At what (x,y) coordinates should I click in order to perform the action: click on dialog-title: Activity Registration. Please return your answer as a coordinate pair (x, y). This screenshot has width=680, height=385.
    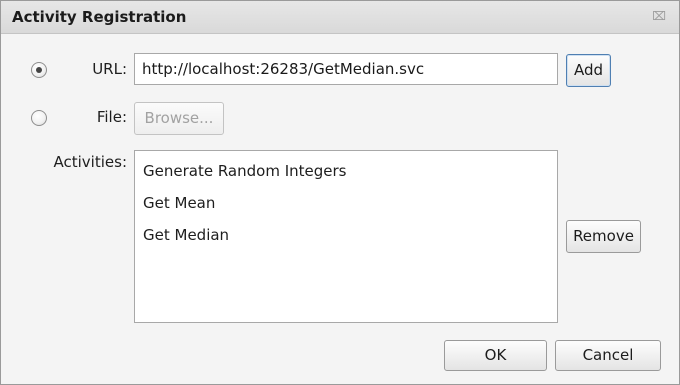
    Looking at the image, I should click on (99, 17).